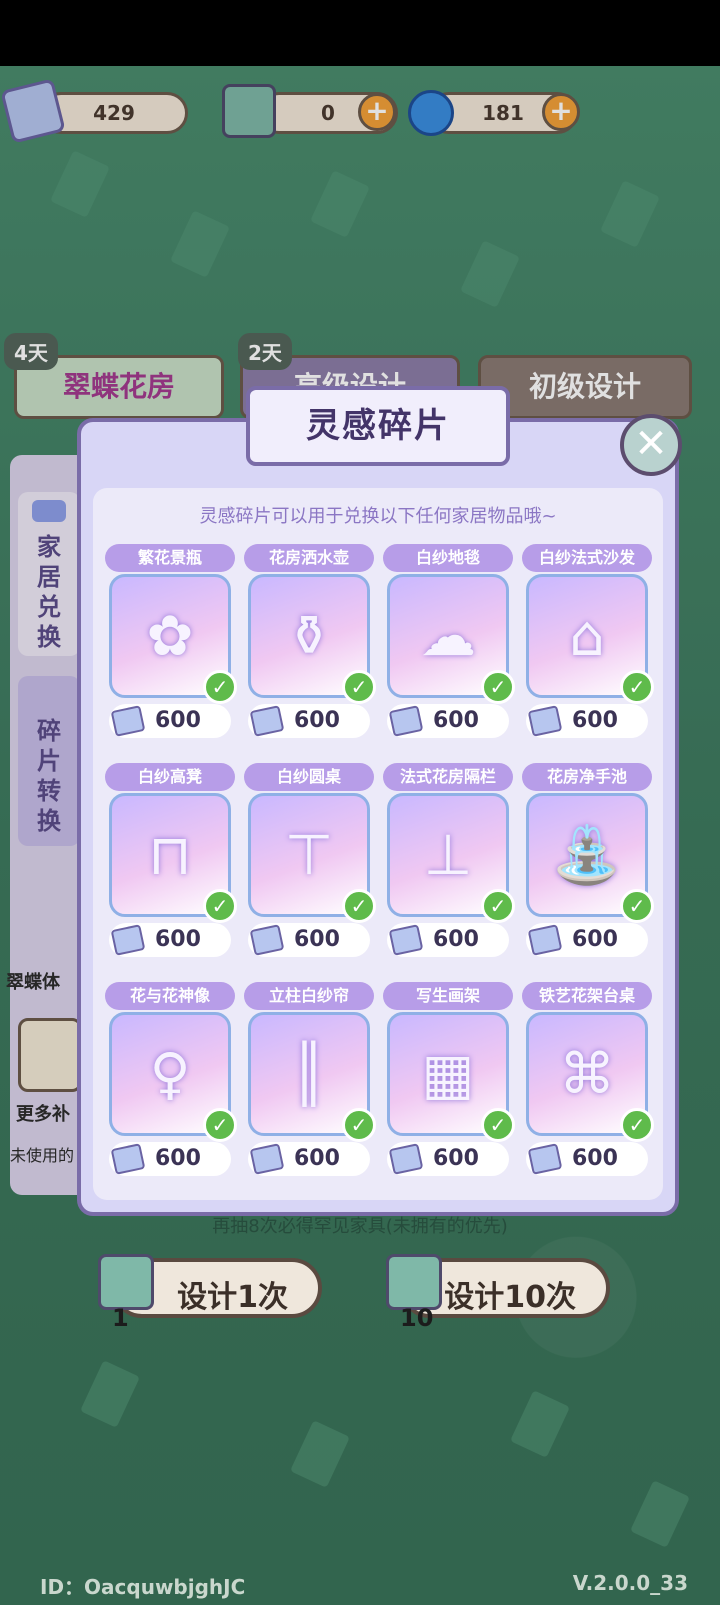  Describe the element at coordinates (309, 777) in the screenshot. I see `item-name: 白纱圆桌` at that location.